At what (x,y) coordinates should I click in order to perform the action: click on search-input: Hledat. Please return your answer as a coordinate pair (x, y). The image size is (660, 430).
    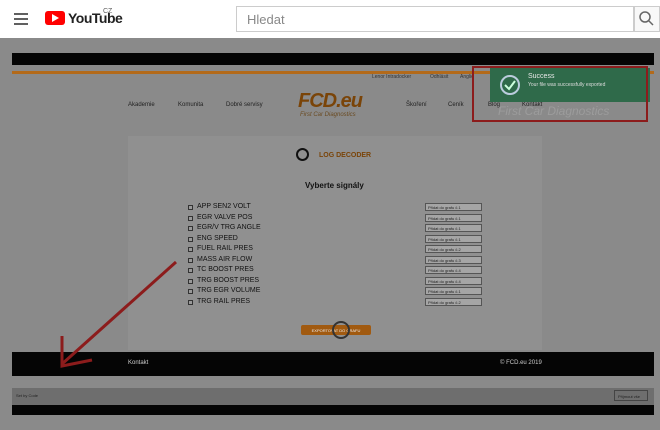
    Looking at the image, I should click on (435, 19).